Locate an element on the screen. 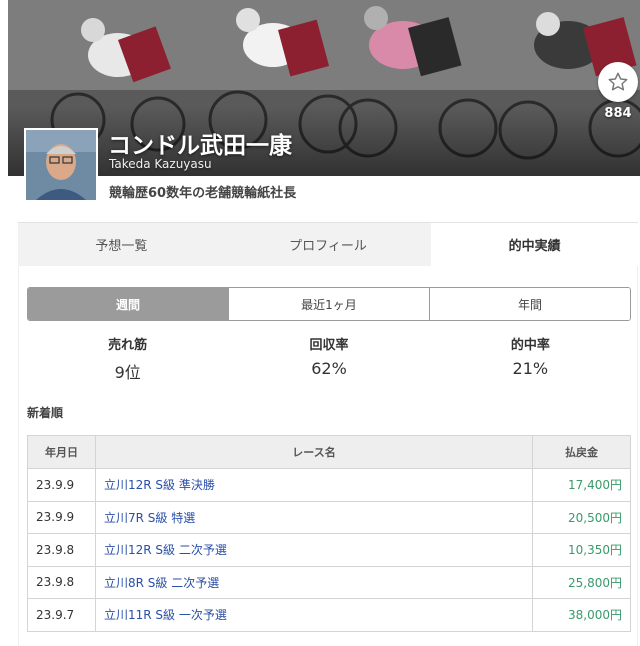 Image resolution: width=640 pixels, height=646 pixels. row-payout: 38,000円 is located at coordinates (581, 615).